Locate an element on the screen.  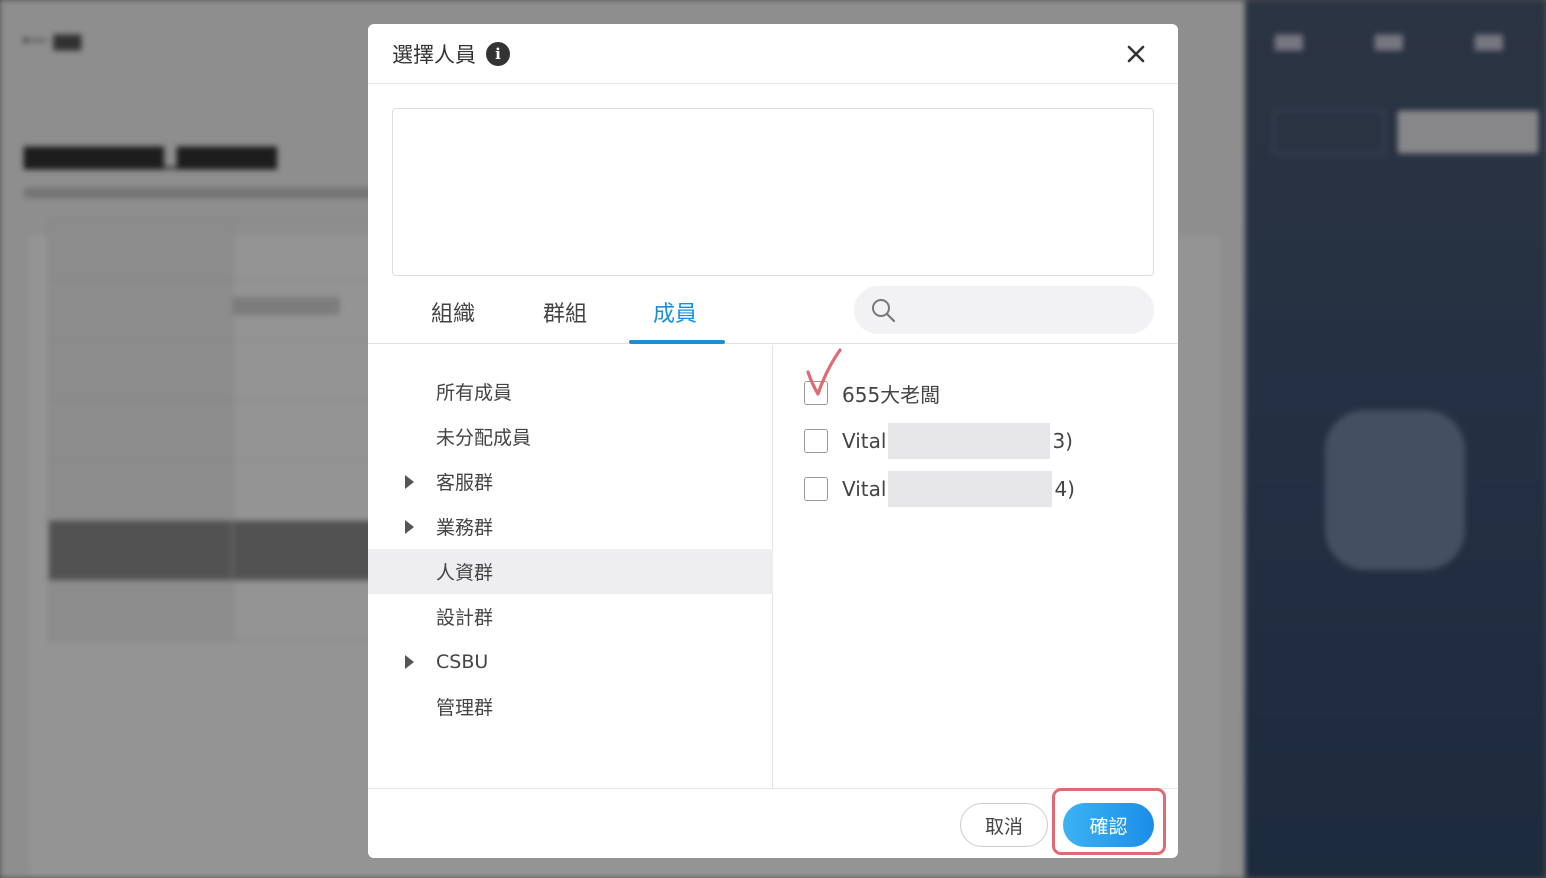
cancel-button: 取消 is located at coordinates (1004, 825).